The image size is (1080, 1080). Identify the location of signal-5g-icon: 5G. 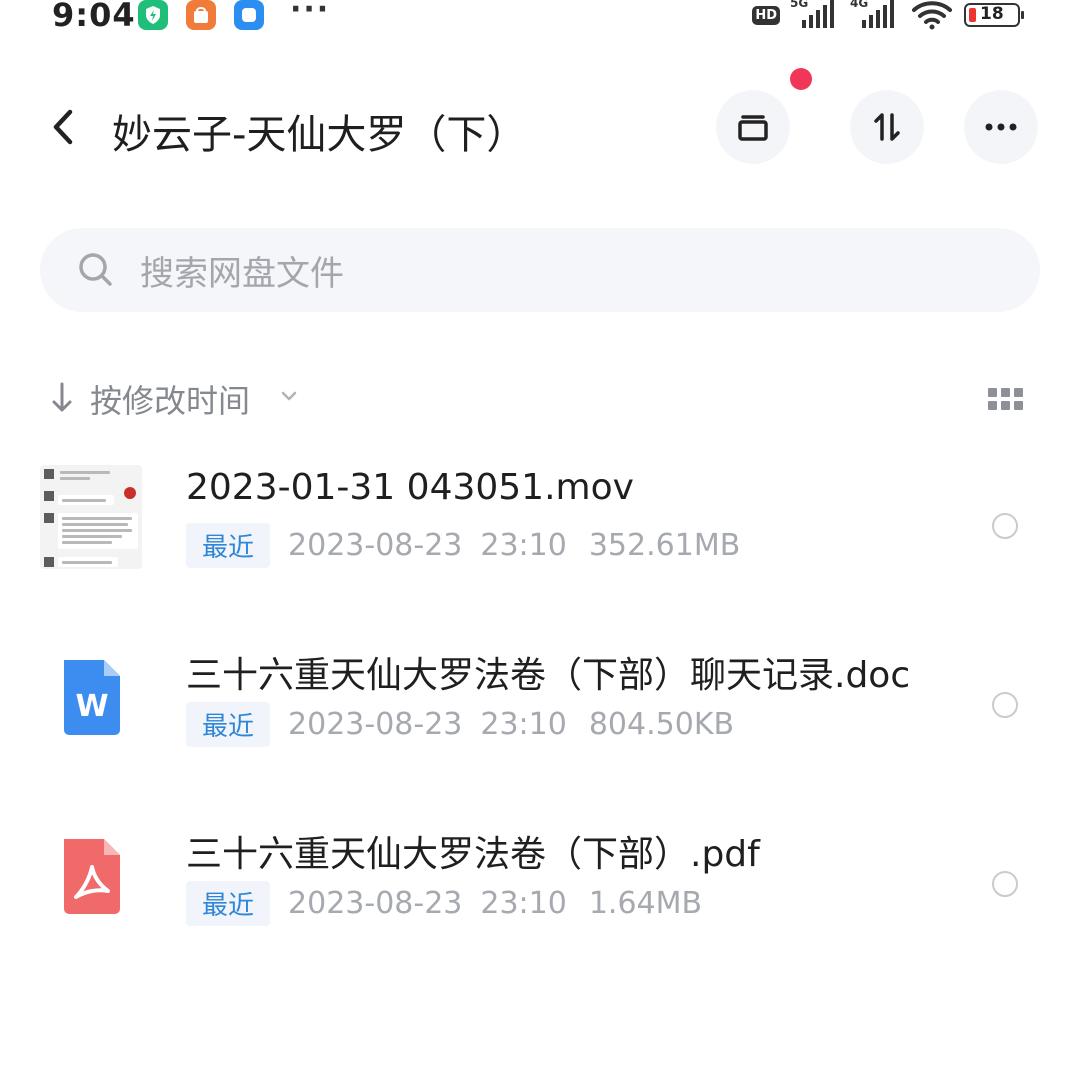
(815, 15).